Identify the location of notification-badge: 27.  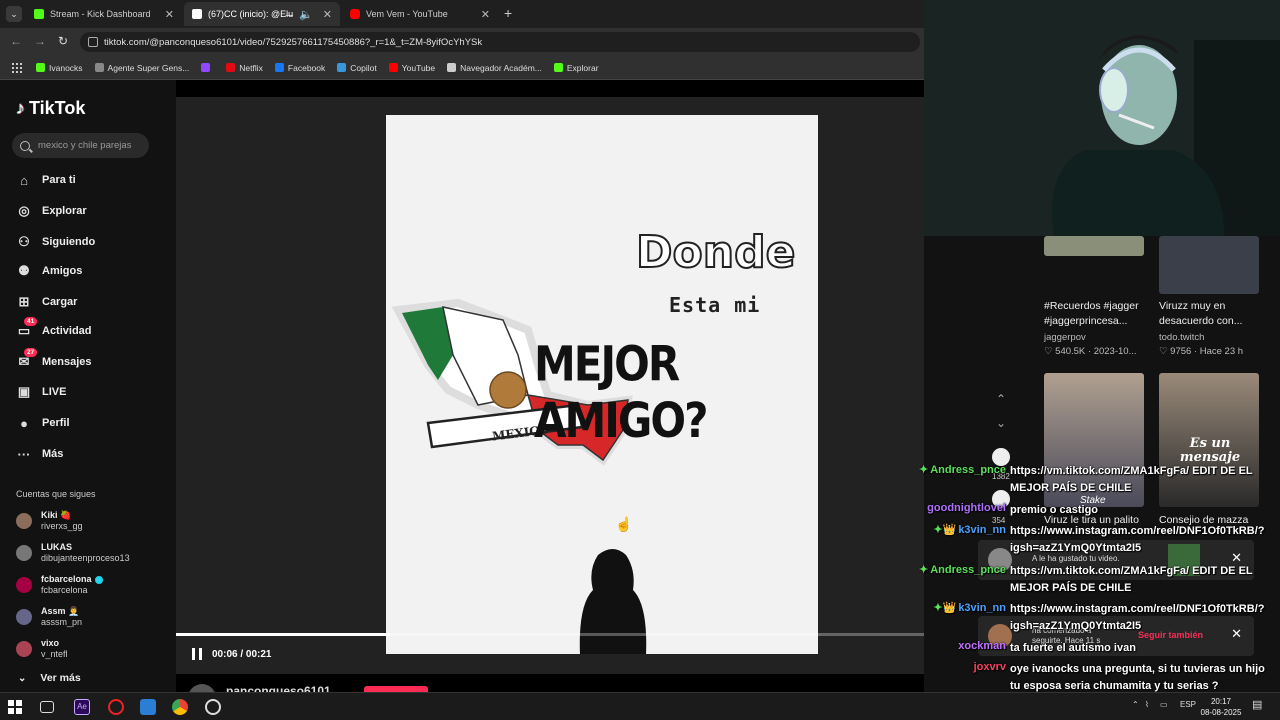
(31, 352).